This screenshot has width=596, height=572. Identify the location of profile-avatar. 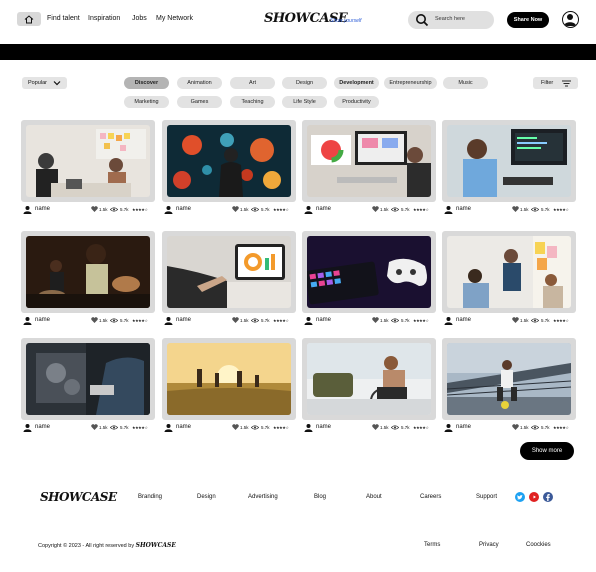
(570, 19).